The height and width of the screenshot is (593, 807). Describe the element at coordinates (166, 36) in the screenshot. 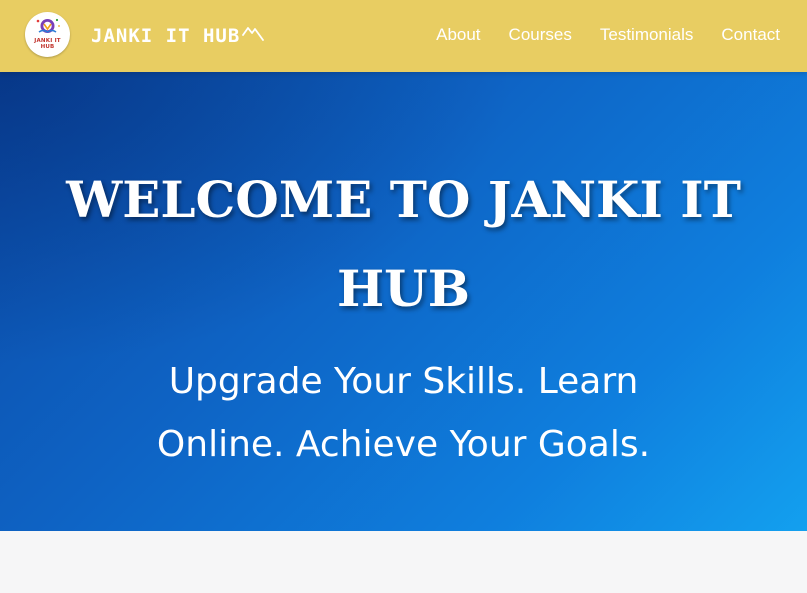

I see `brand-name: JANKI IT HUB` at that location.